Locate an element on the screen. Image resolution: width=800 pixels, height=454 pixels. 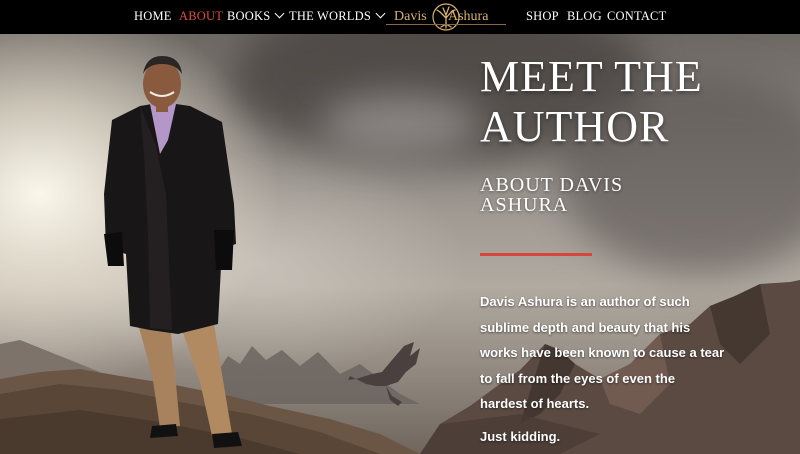
section-subtitle: ABOUT DAVIS ASHURA is located at coordinates (580, 195).